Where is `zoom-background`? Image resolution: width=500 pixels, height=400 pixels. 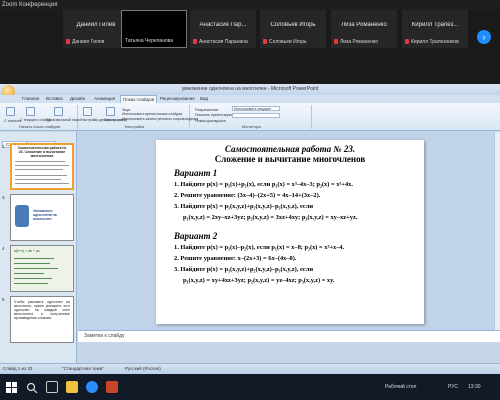
zoom-background is located at coordinates (250, 66).